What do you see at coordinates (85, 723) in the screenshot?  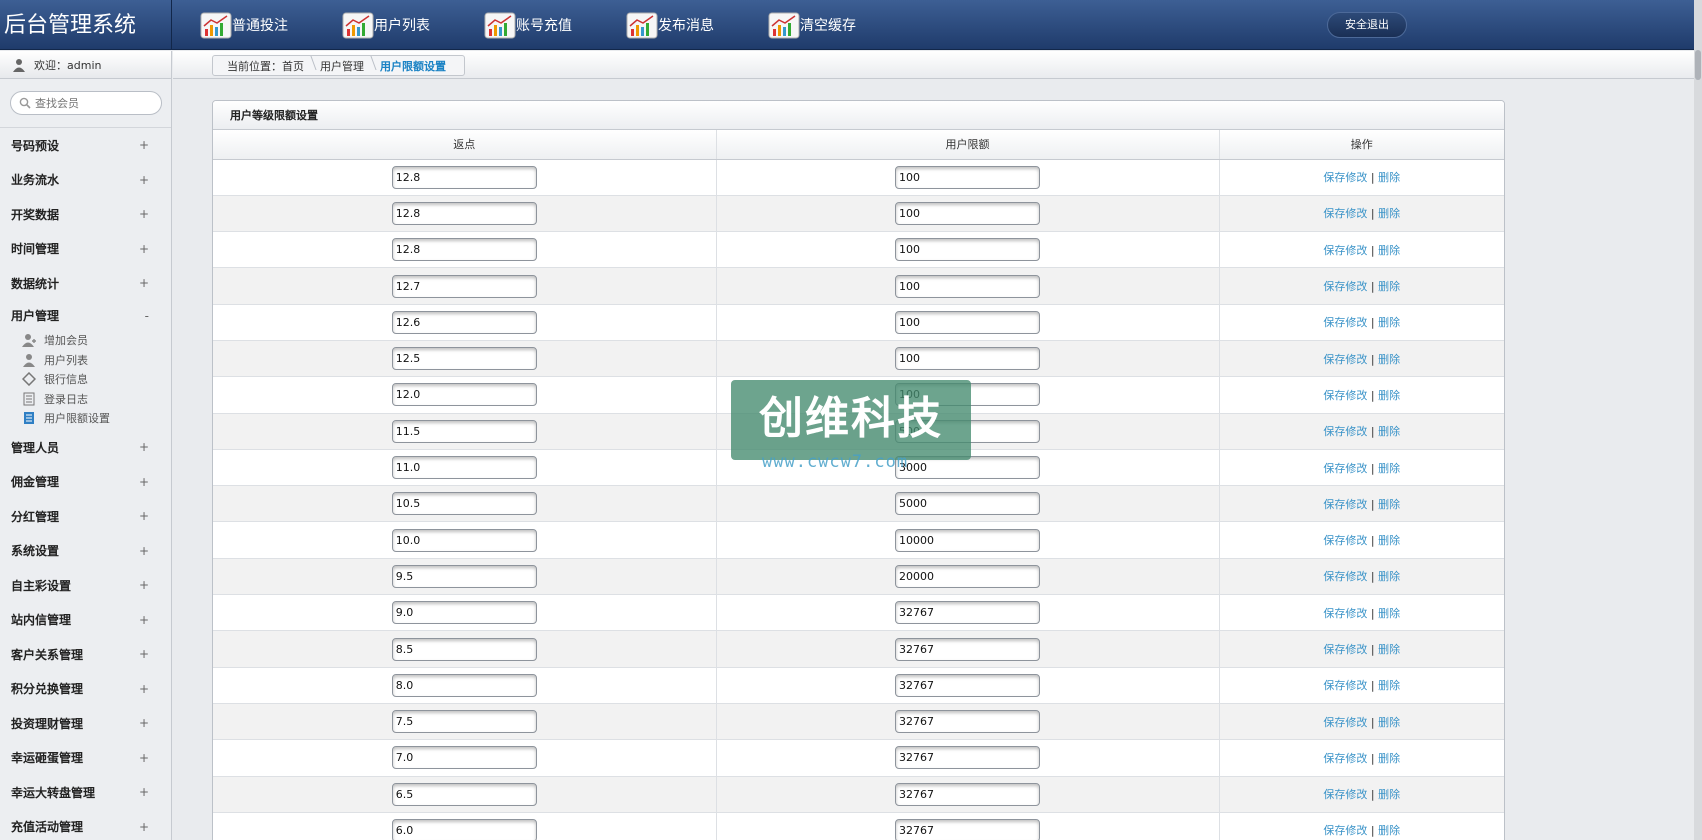 I see `sidebar-item-investment: 投资理财管理 +` at bounding box center [85, 723].